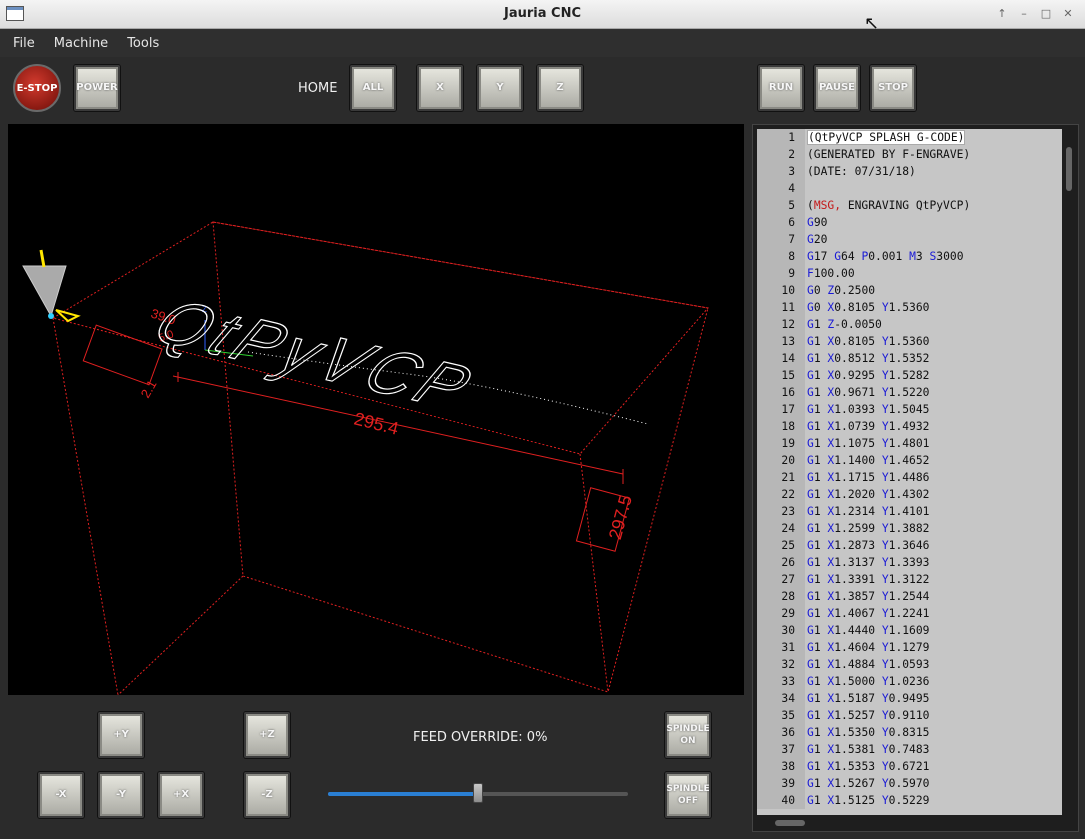 Image resolution: width=1085 pixels, height=839 pixels. I want to click on run-button: RUN, so click(781, 88).